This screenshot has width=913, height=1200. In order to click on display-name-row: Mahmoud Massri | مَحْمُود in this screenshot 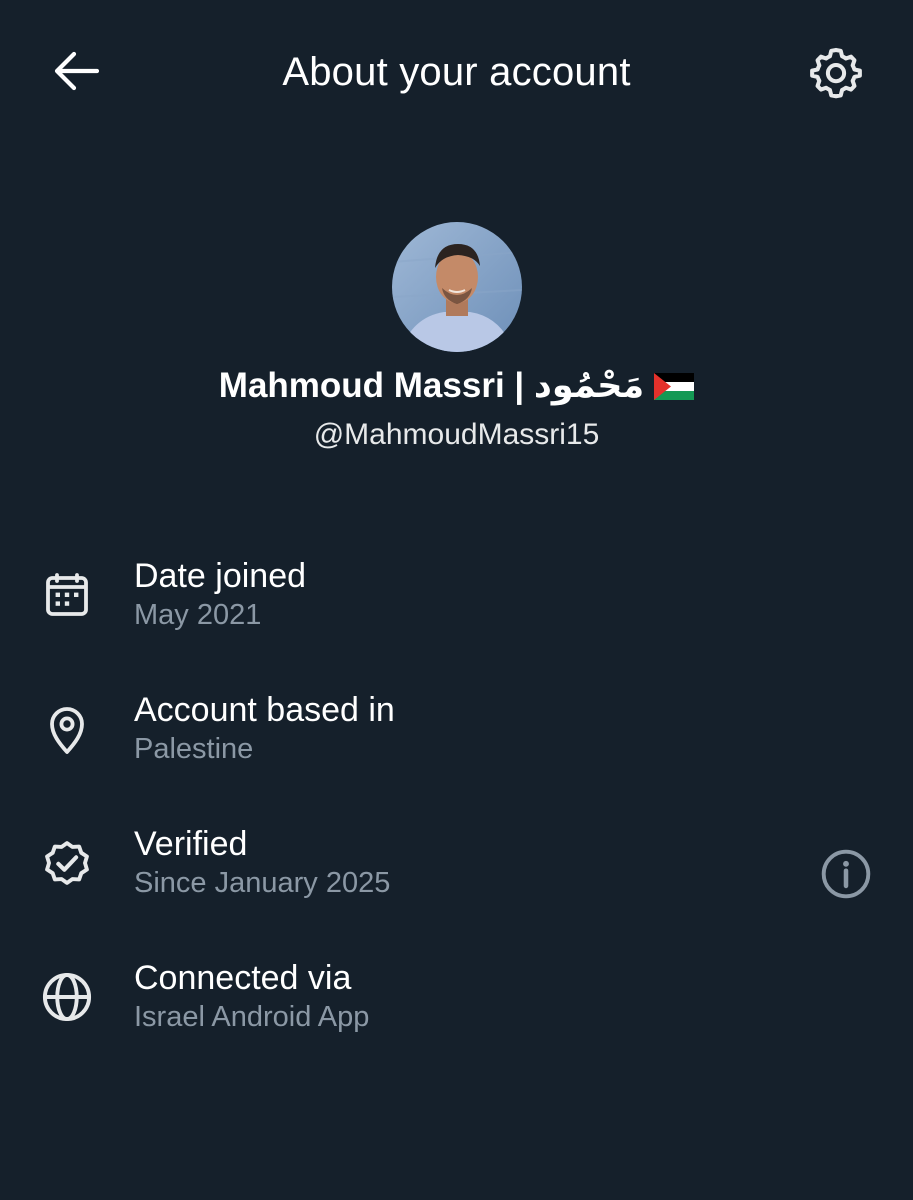, I will do `click(456, 386)`.